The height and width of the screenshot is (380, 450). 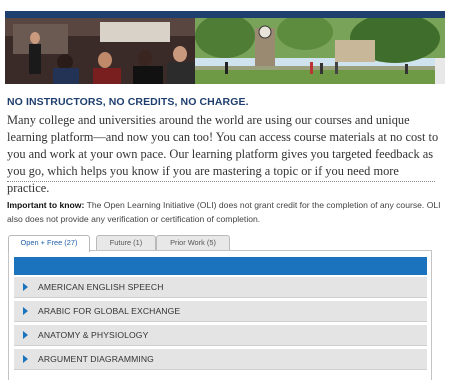 I want to click on tab-prior-work: Prior Work (5), so click(x=193, y=242).